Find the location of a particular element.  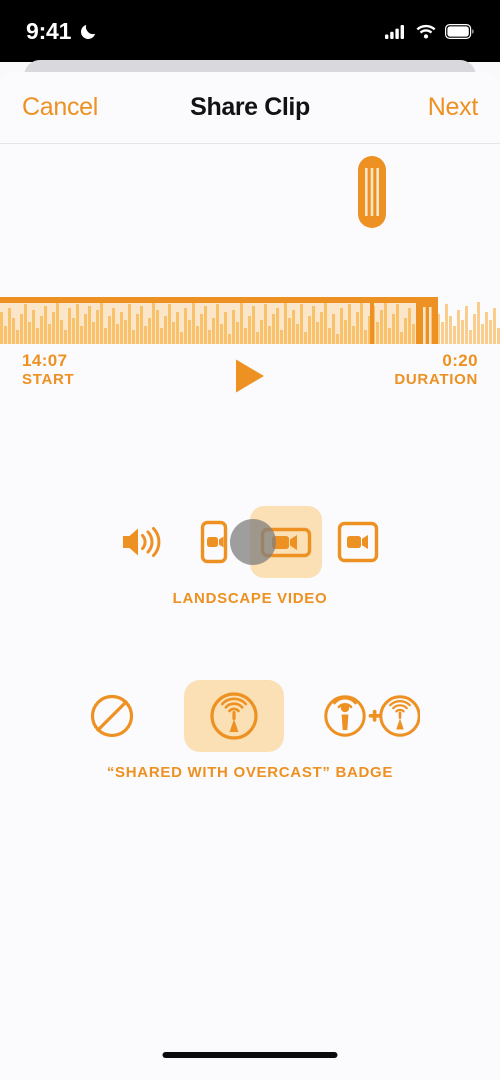

status-bar-clock: 9:41 is located at coordinates (49, 30).